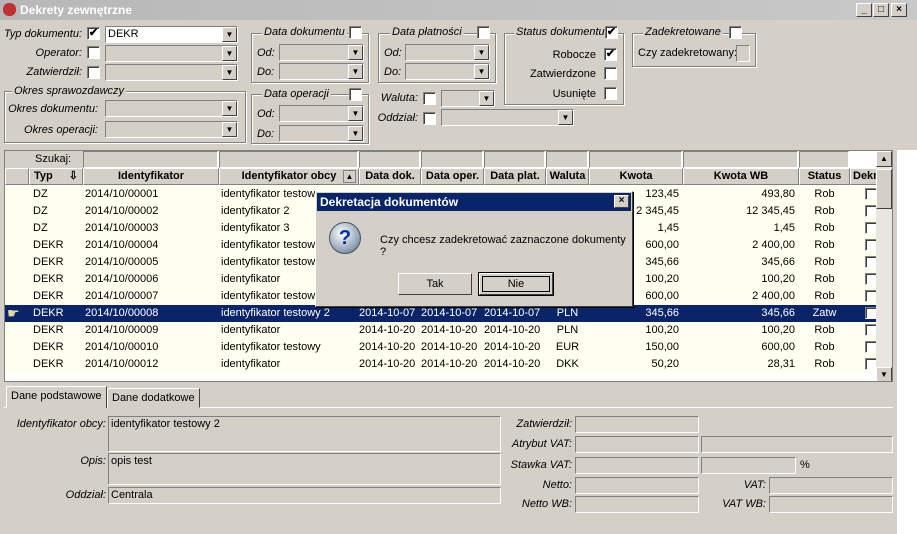  What do you see at coordinates (390, 176) in the screenshot?
I see `header-data-dok: Data dok.` at bounding box center [390, 176].